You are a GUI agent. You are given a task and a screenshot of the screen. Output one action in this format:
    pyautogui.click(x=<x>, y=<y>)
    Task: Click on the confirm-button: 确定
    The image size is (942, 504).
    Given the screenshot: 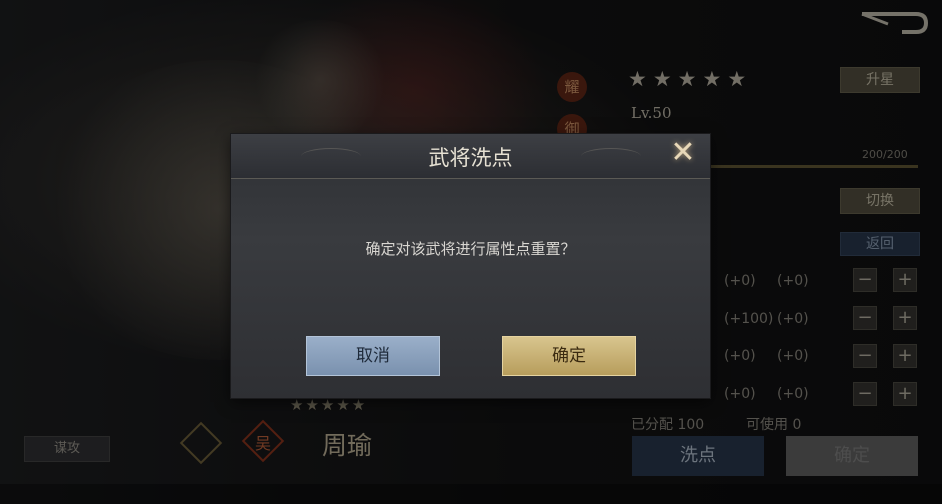 What is the action you would take?
    pyautogui.click(x=569, y=356)
    